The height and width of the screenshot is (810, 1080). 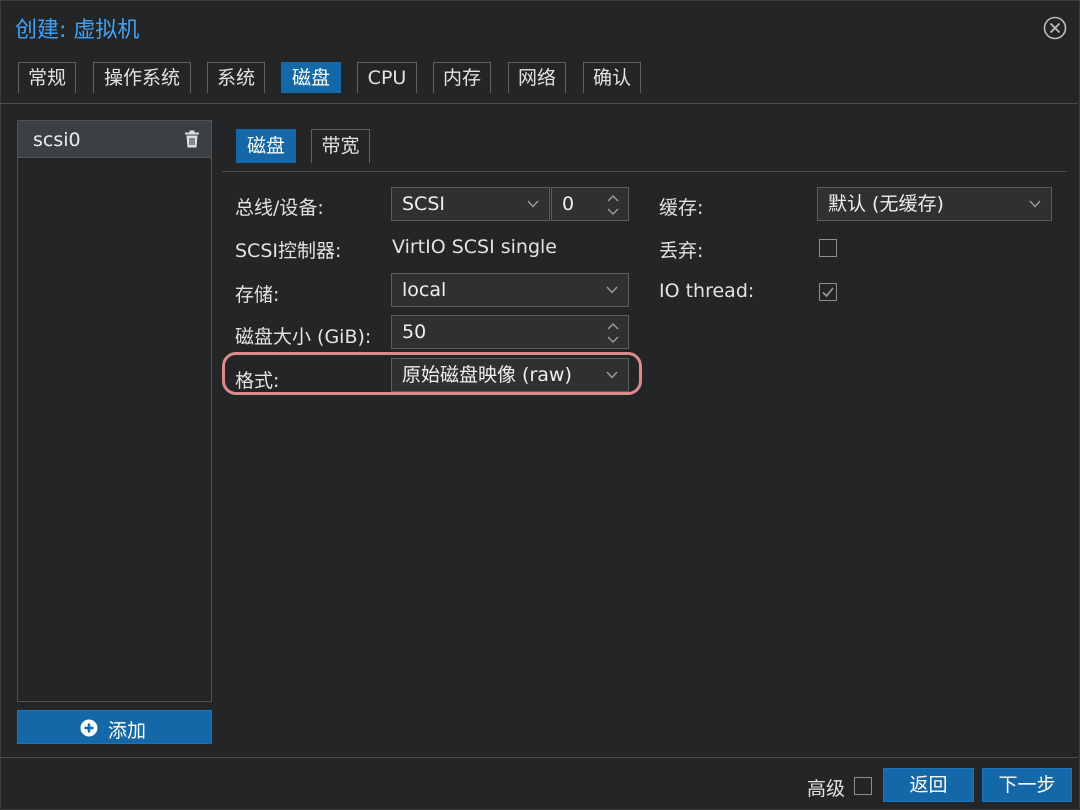 What do you see at coordinates (127, 731) in the screenshot?
I see `add-disk-label: 添加` at bounding box center [127, 731].